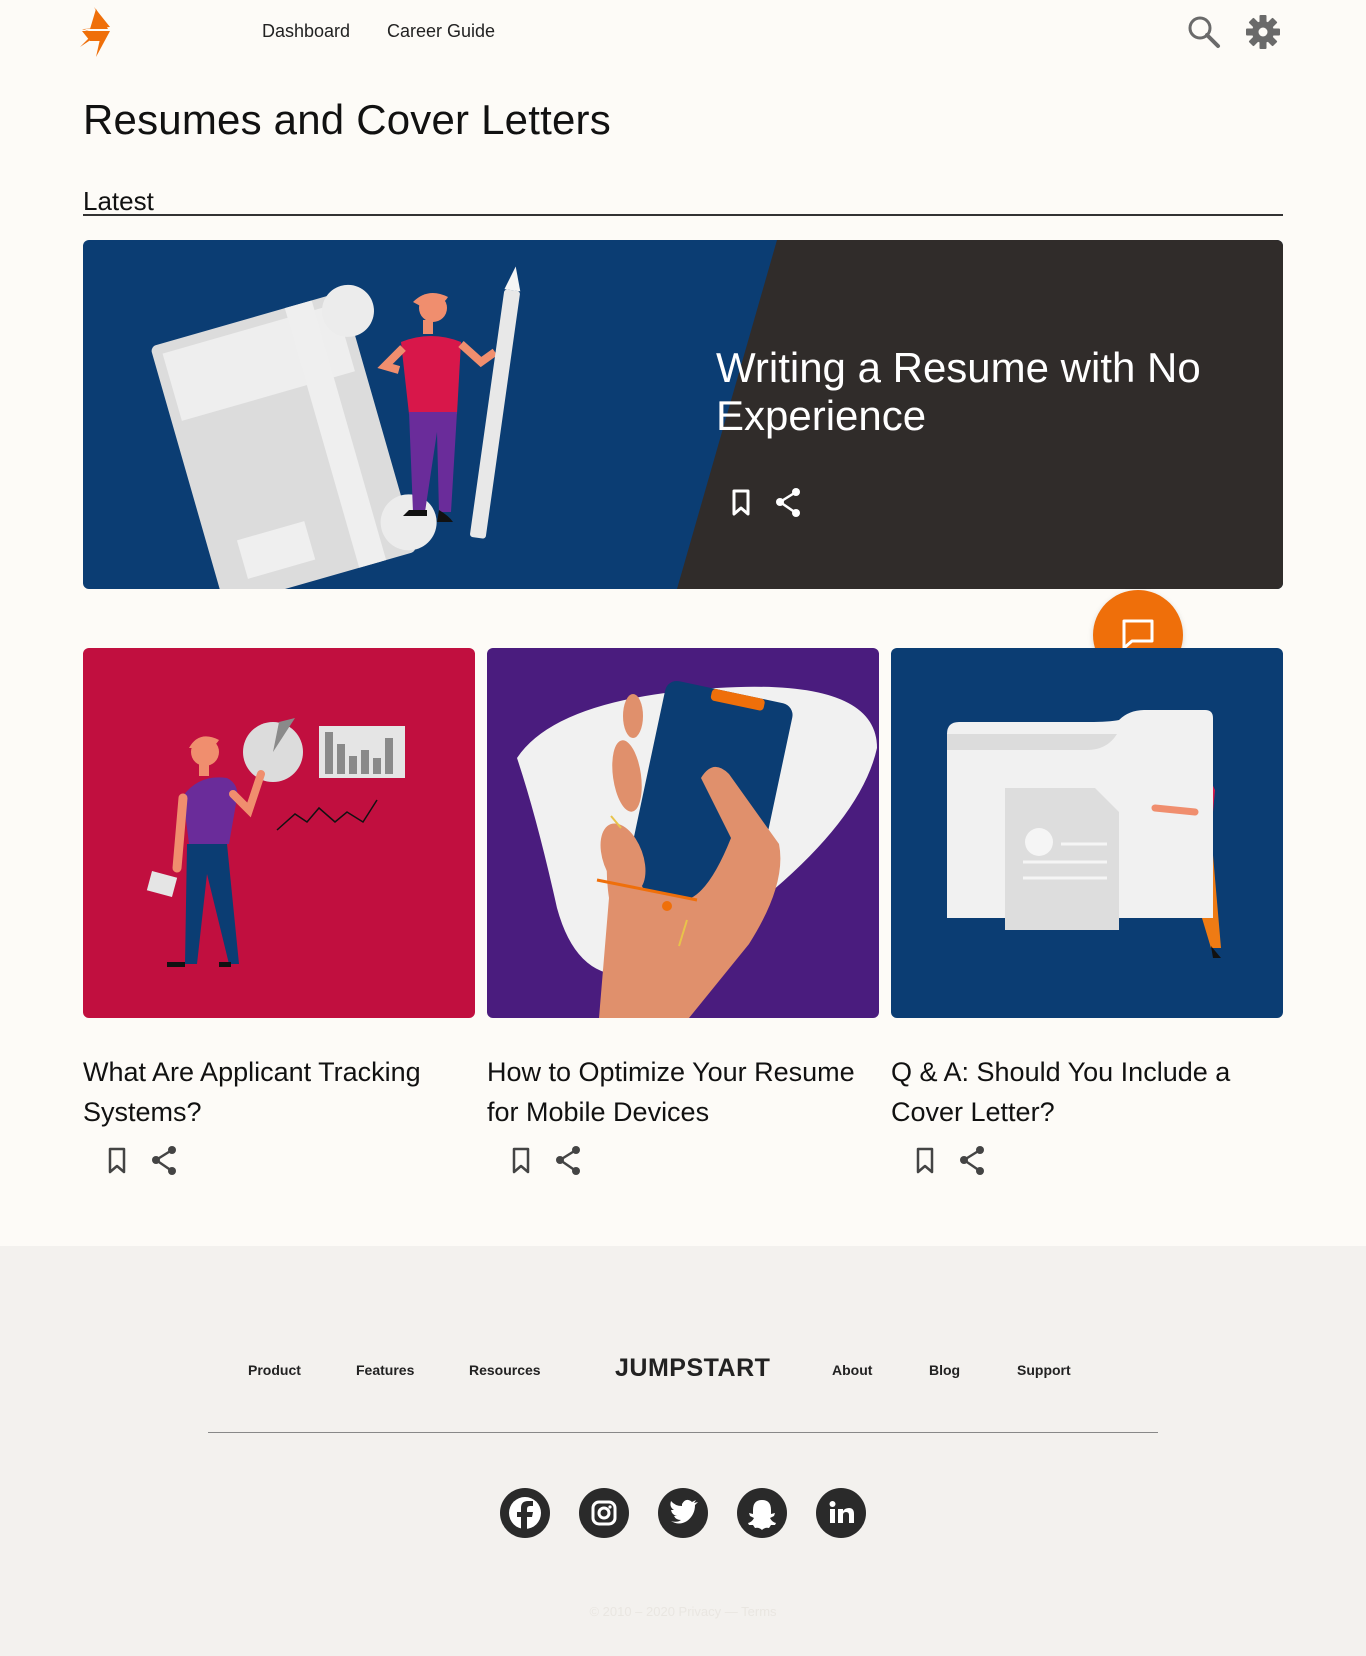 The image size is (1366, 1656). What do you see at coordinates (683, 1611) in the screenshot?
I see `copyright-text: © 2010 – 2020 Privacy — Terms` at bounding box center [683, 1611].